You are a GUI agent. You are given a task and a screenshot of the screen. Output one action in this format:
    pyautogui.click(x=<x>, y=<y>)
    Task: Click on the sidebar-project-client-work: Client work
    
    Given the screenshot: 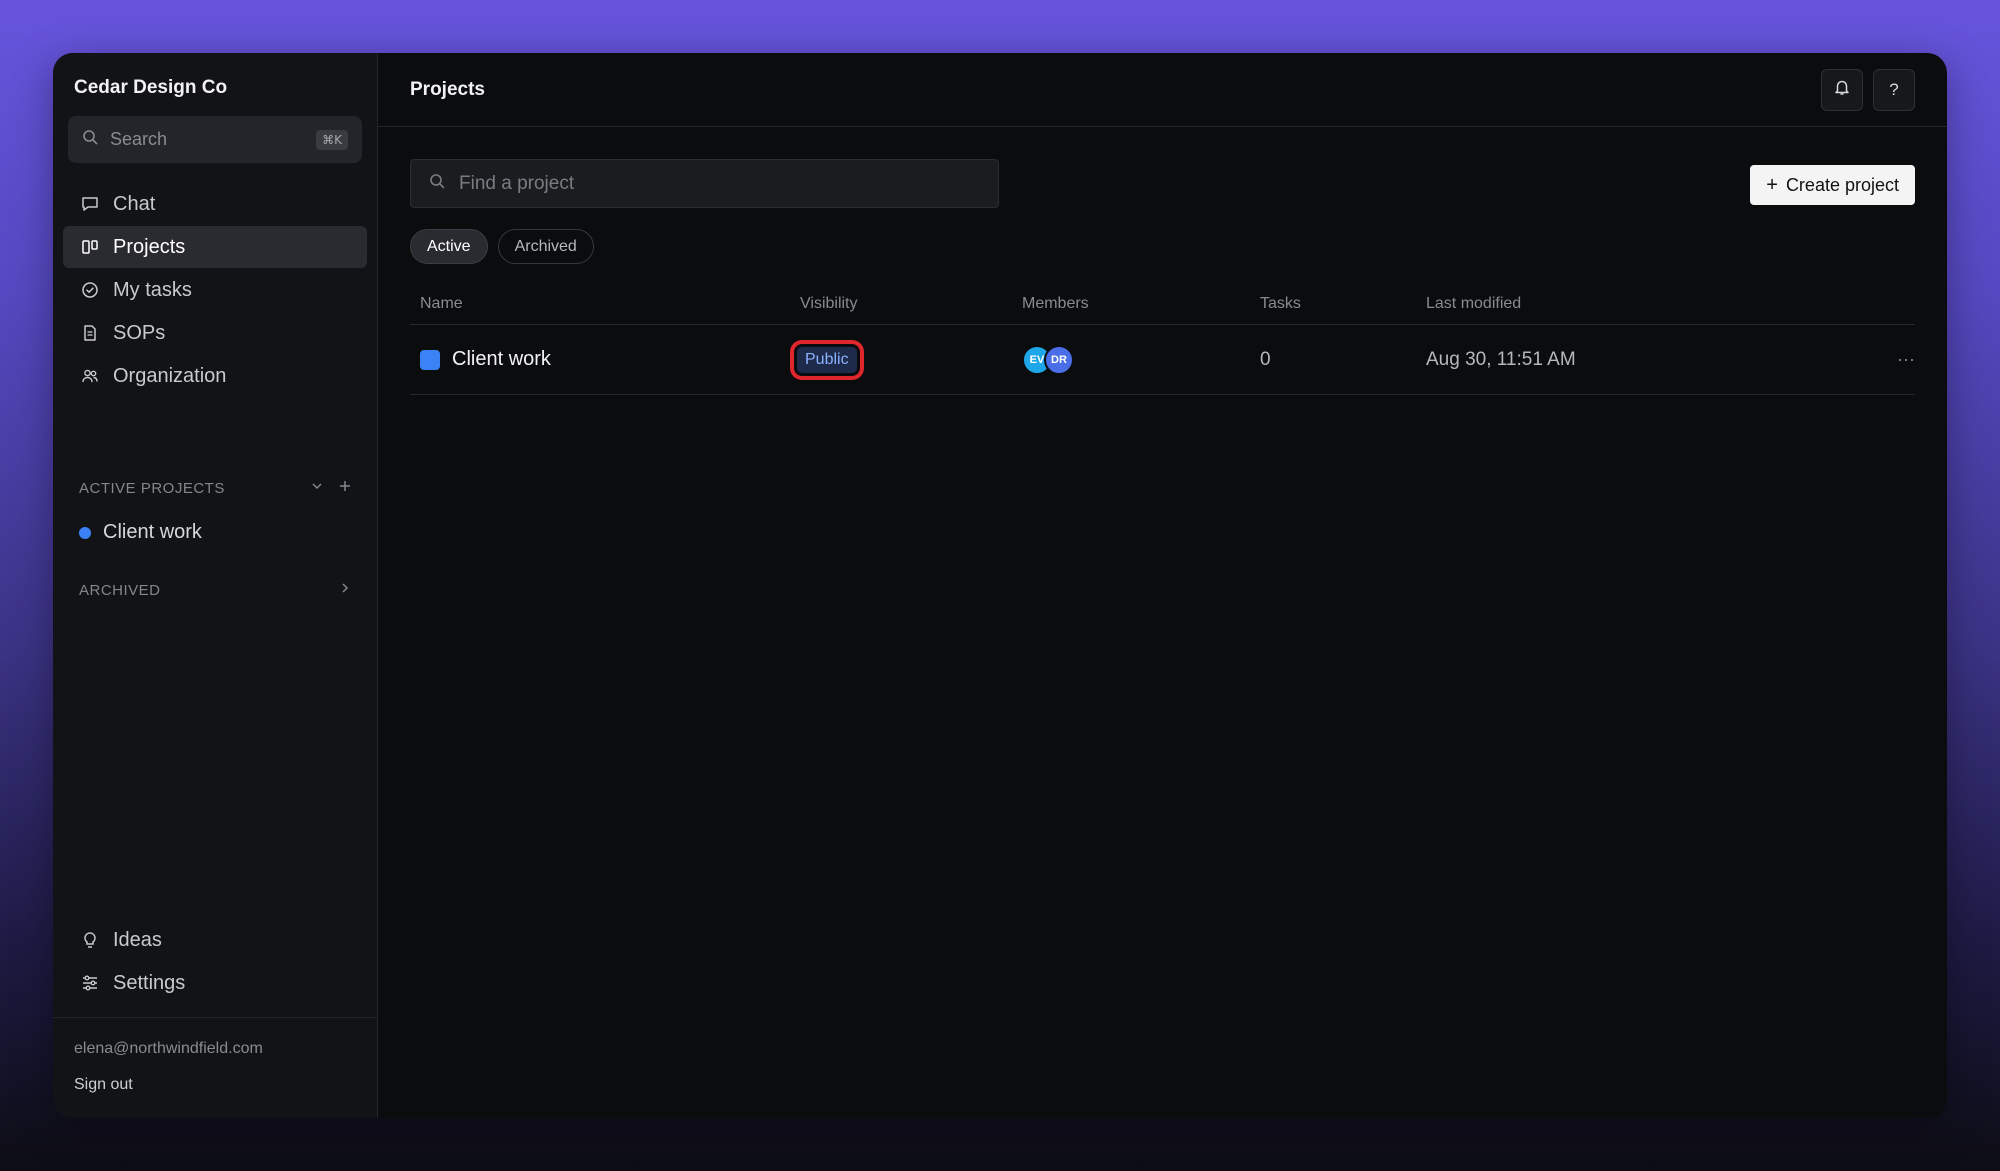 What is the action you would take?
    pyautogui.click(x=140, y=532)
    